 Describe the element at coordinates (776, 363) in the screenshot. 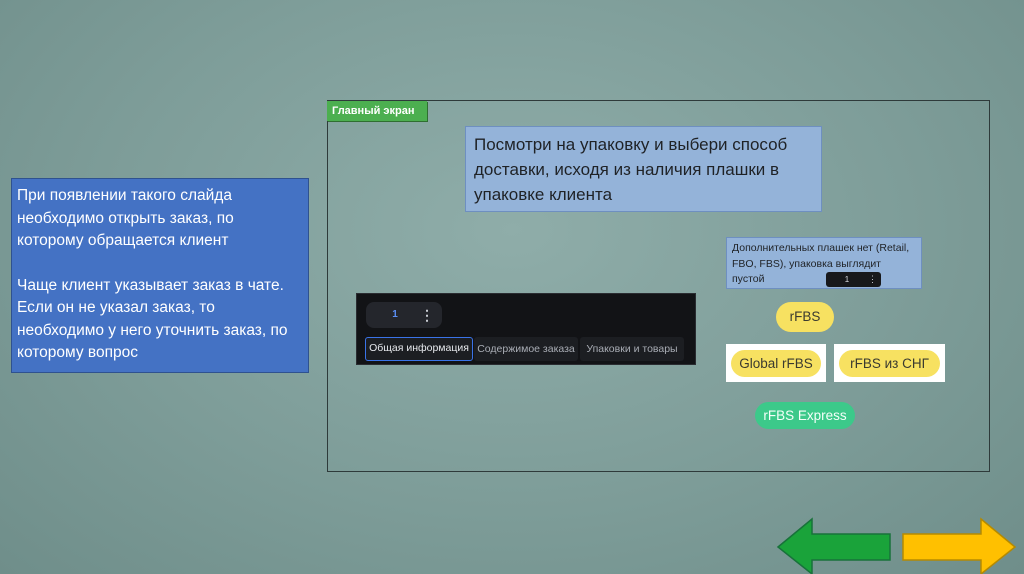

I see `global-rfbs-badge: Global rFBS` at that location.